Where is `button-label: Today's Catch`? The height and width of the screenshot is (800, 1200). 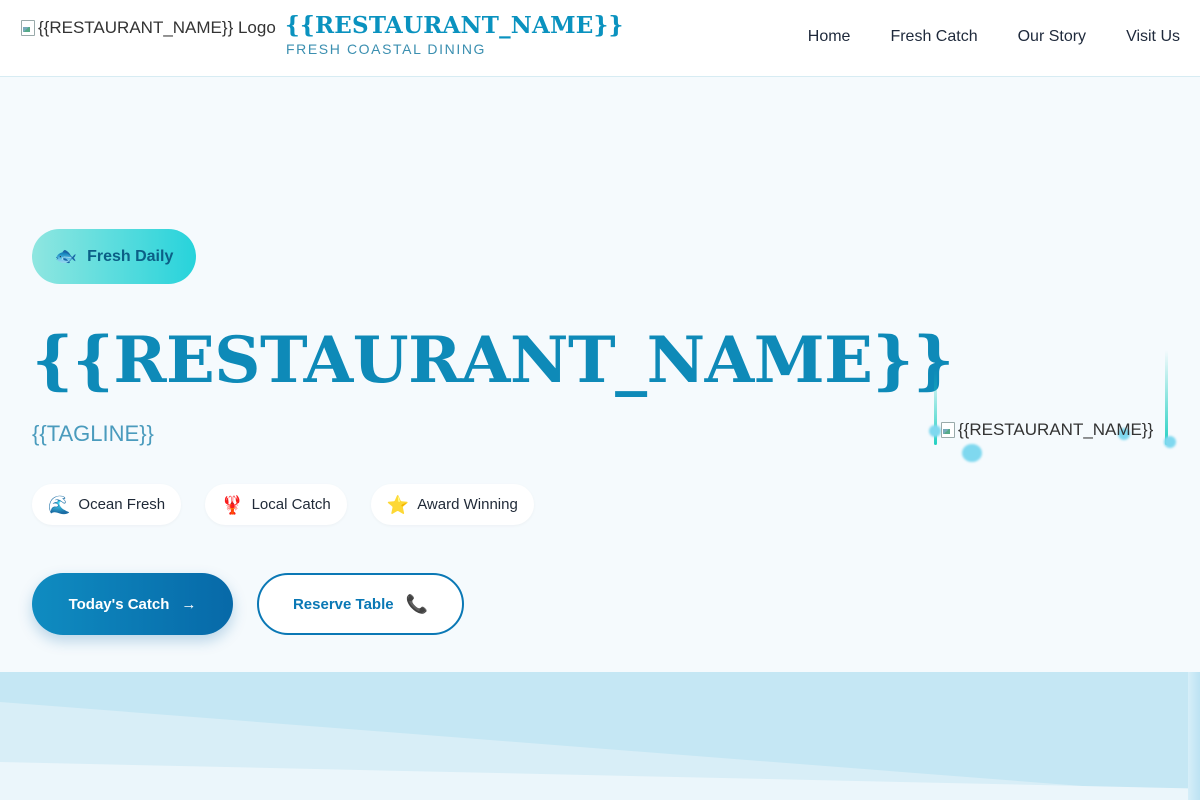 button-label: Today's Catch is located at coordinates (119, 604).